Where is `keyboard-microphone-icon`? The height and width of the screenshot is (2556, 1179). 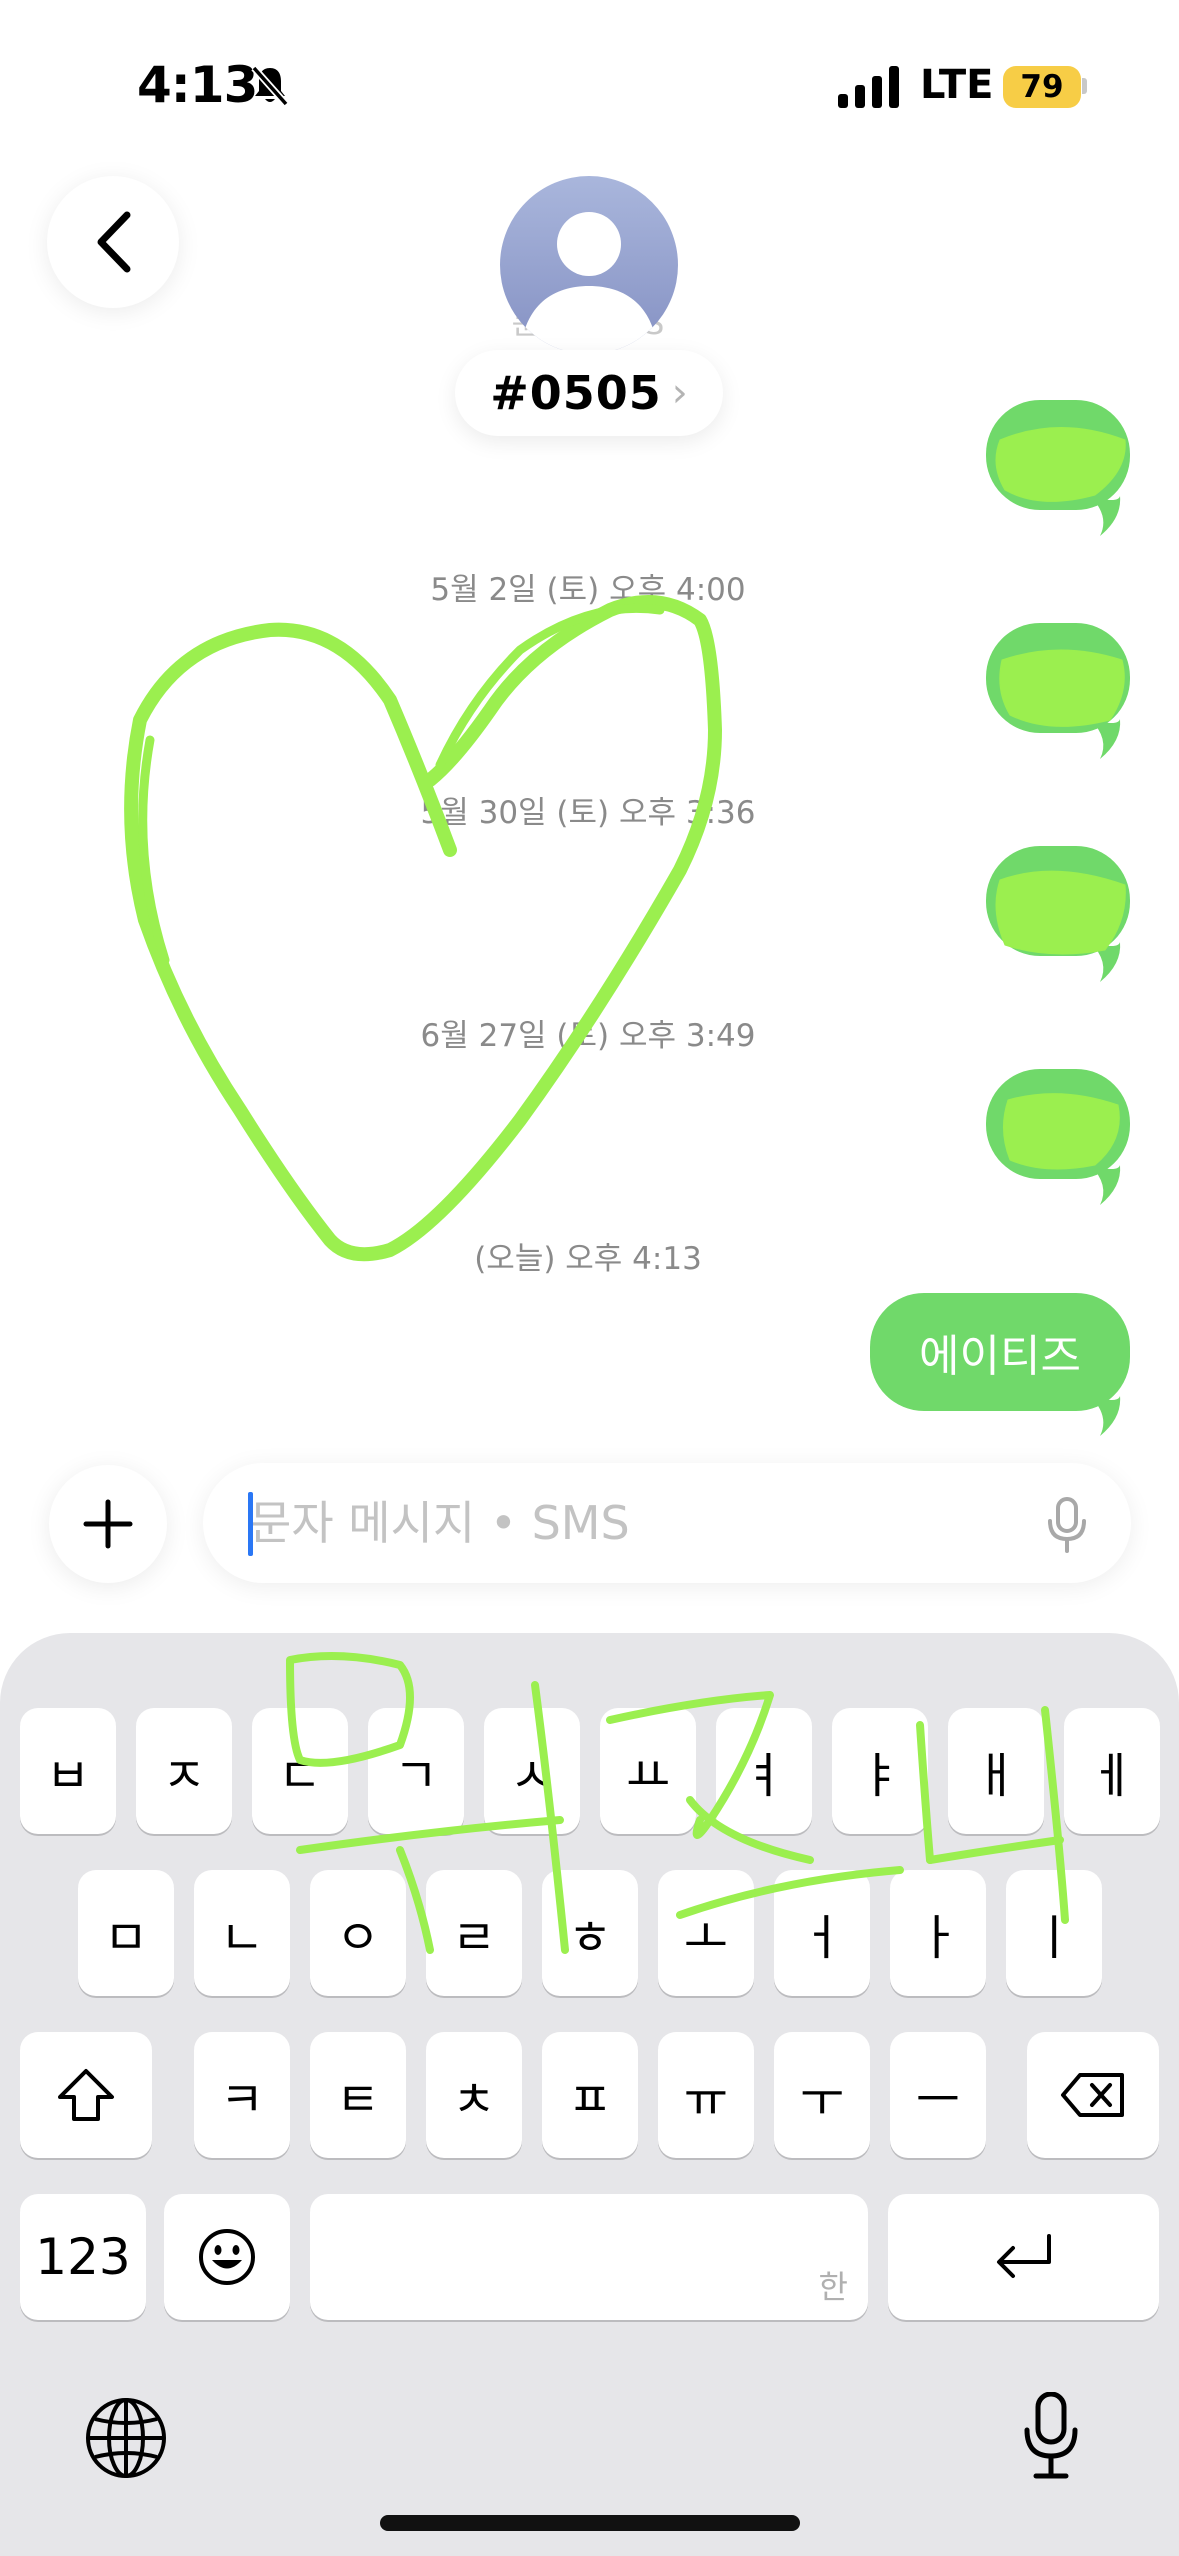
keyboard-microphone-icon is located at coordinates (1051, 2436).